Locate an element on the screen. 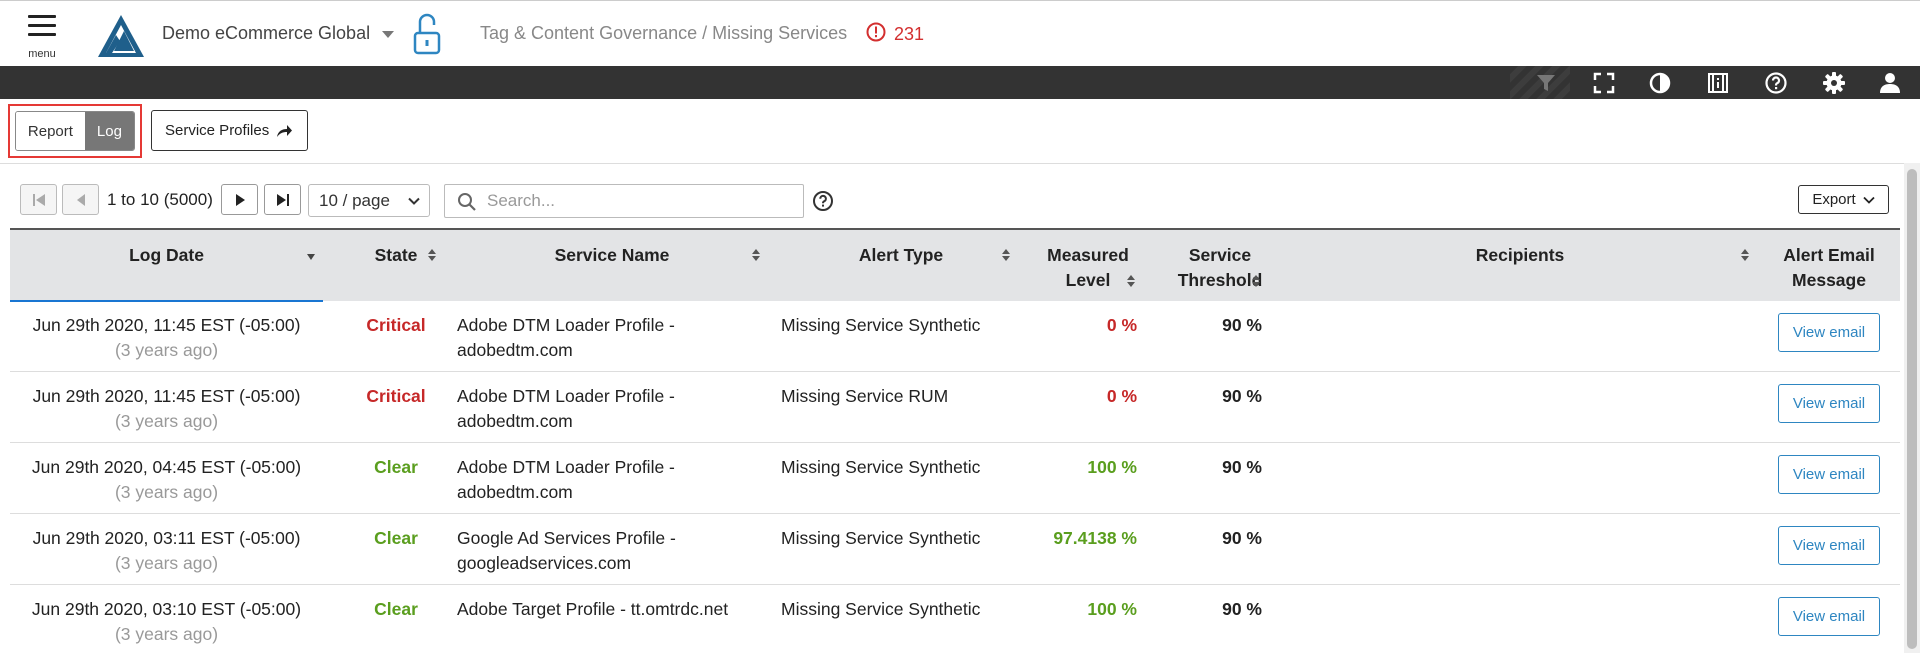 The height and width of the screenshot is (653, 1920). search-input is located at coordinates (642, 201).